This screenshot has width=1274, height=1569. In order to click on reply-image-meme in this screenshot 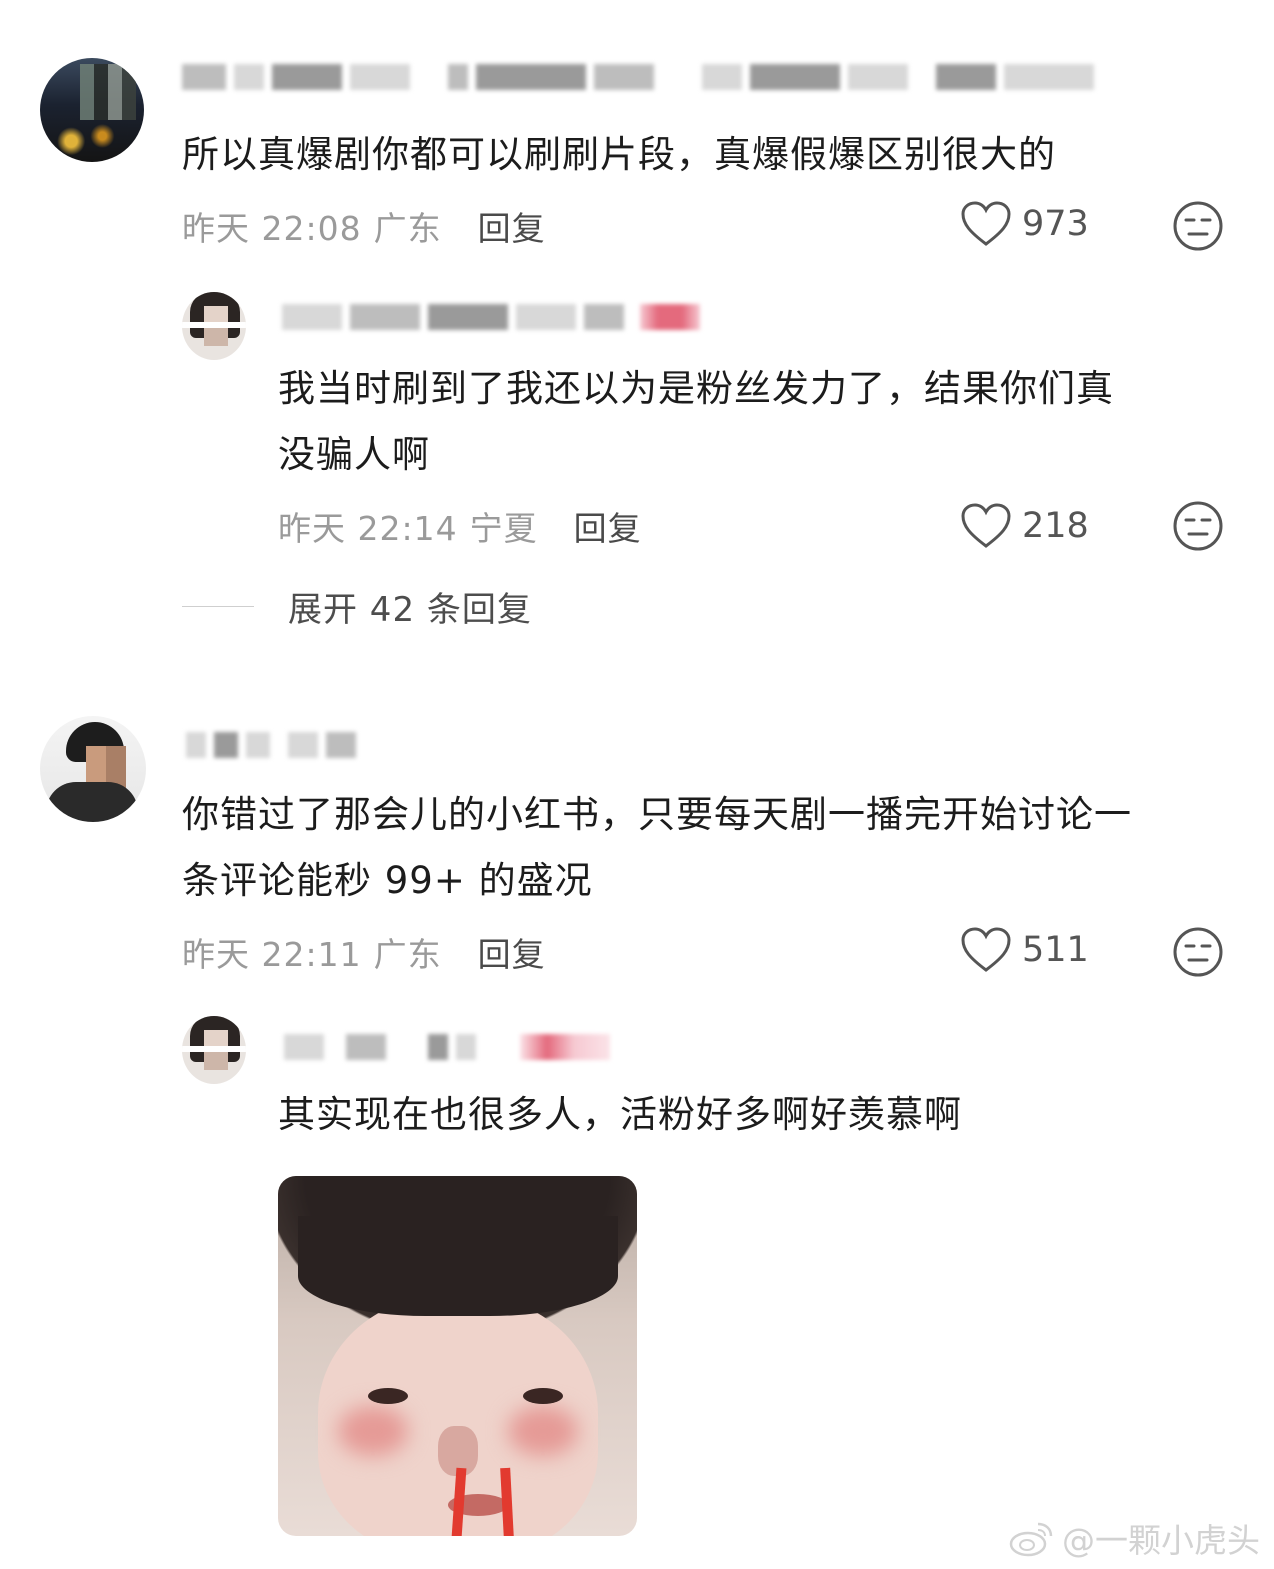, I will do `click(457, 1356)`.